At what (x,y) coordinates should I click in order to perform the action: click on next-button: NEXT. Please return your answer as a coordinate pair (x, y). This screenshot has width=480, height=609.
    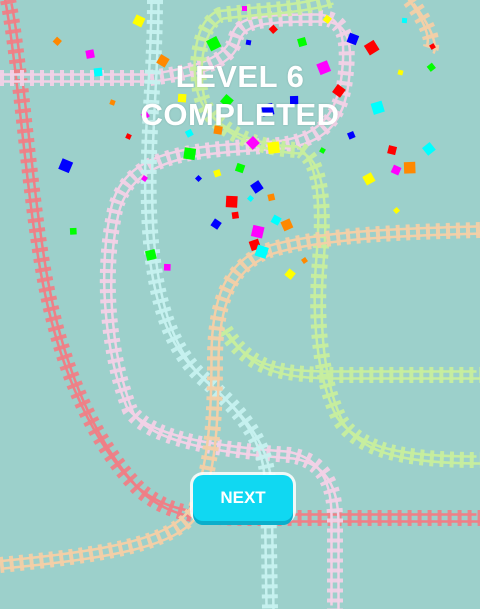
    Looking at the image, I should click on (243, 498).